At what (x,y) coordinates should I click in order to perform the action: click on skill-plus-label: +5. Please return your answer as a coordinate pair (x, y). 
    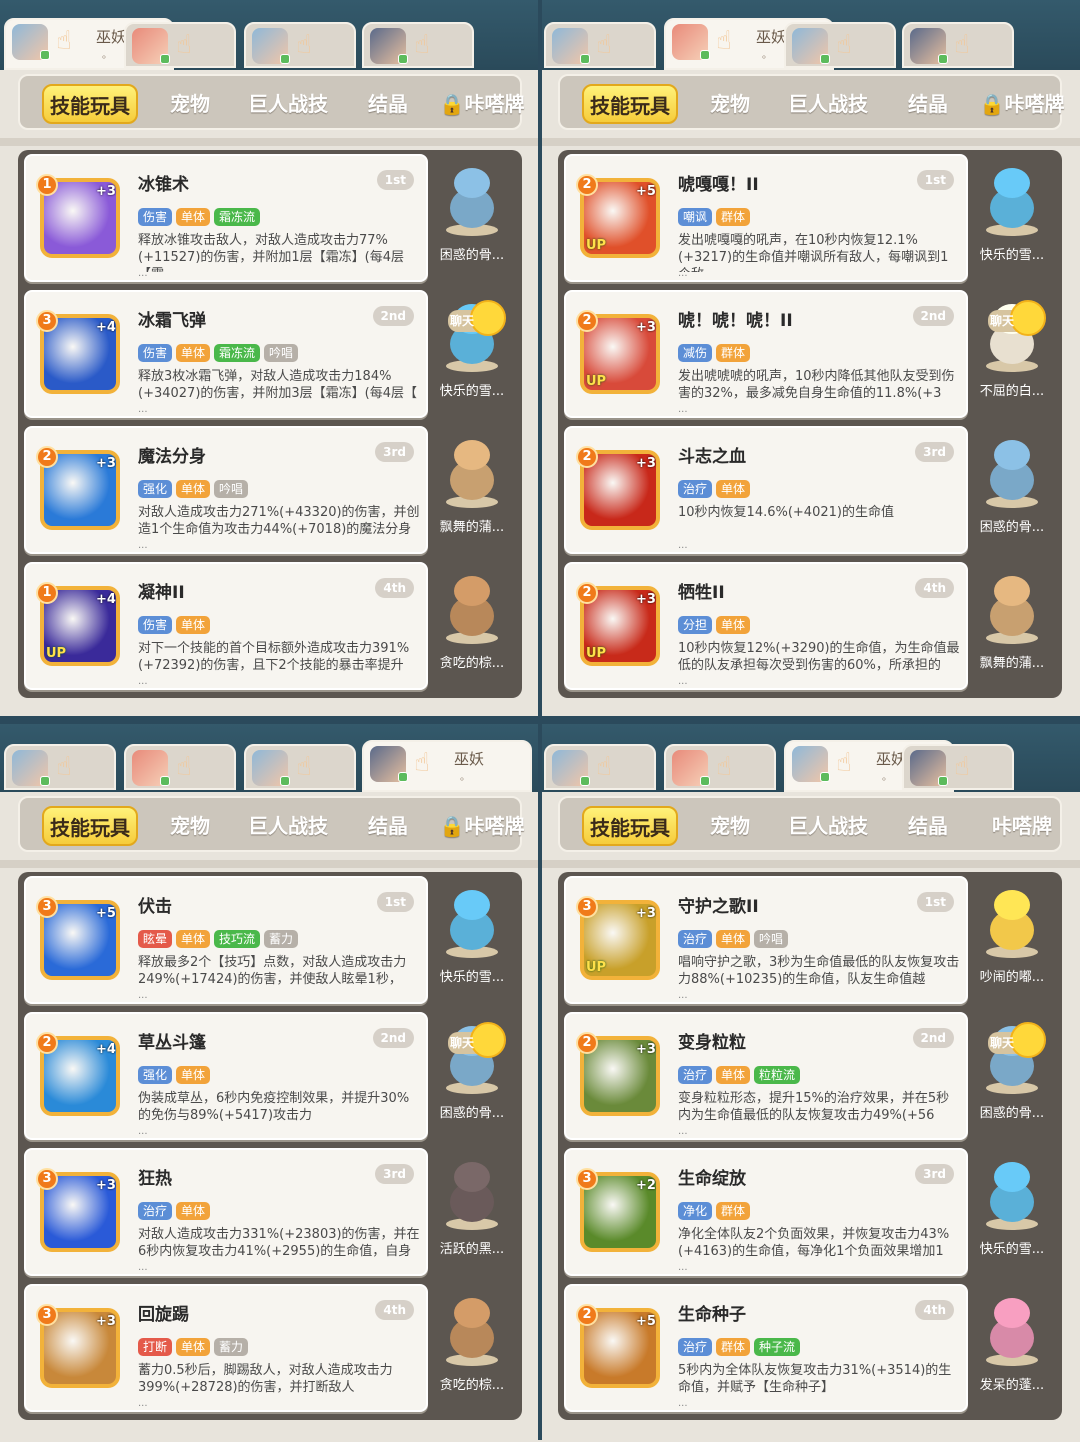
    Looking at the image, I should click on (106, 913).